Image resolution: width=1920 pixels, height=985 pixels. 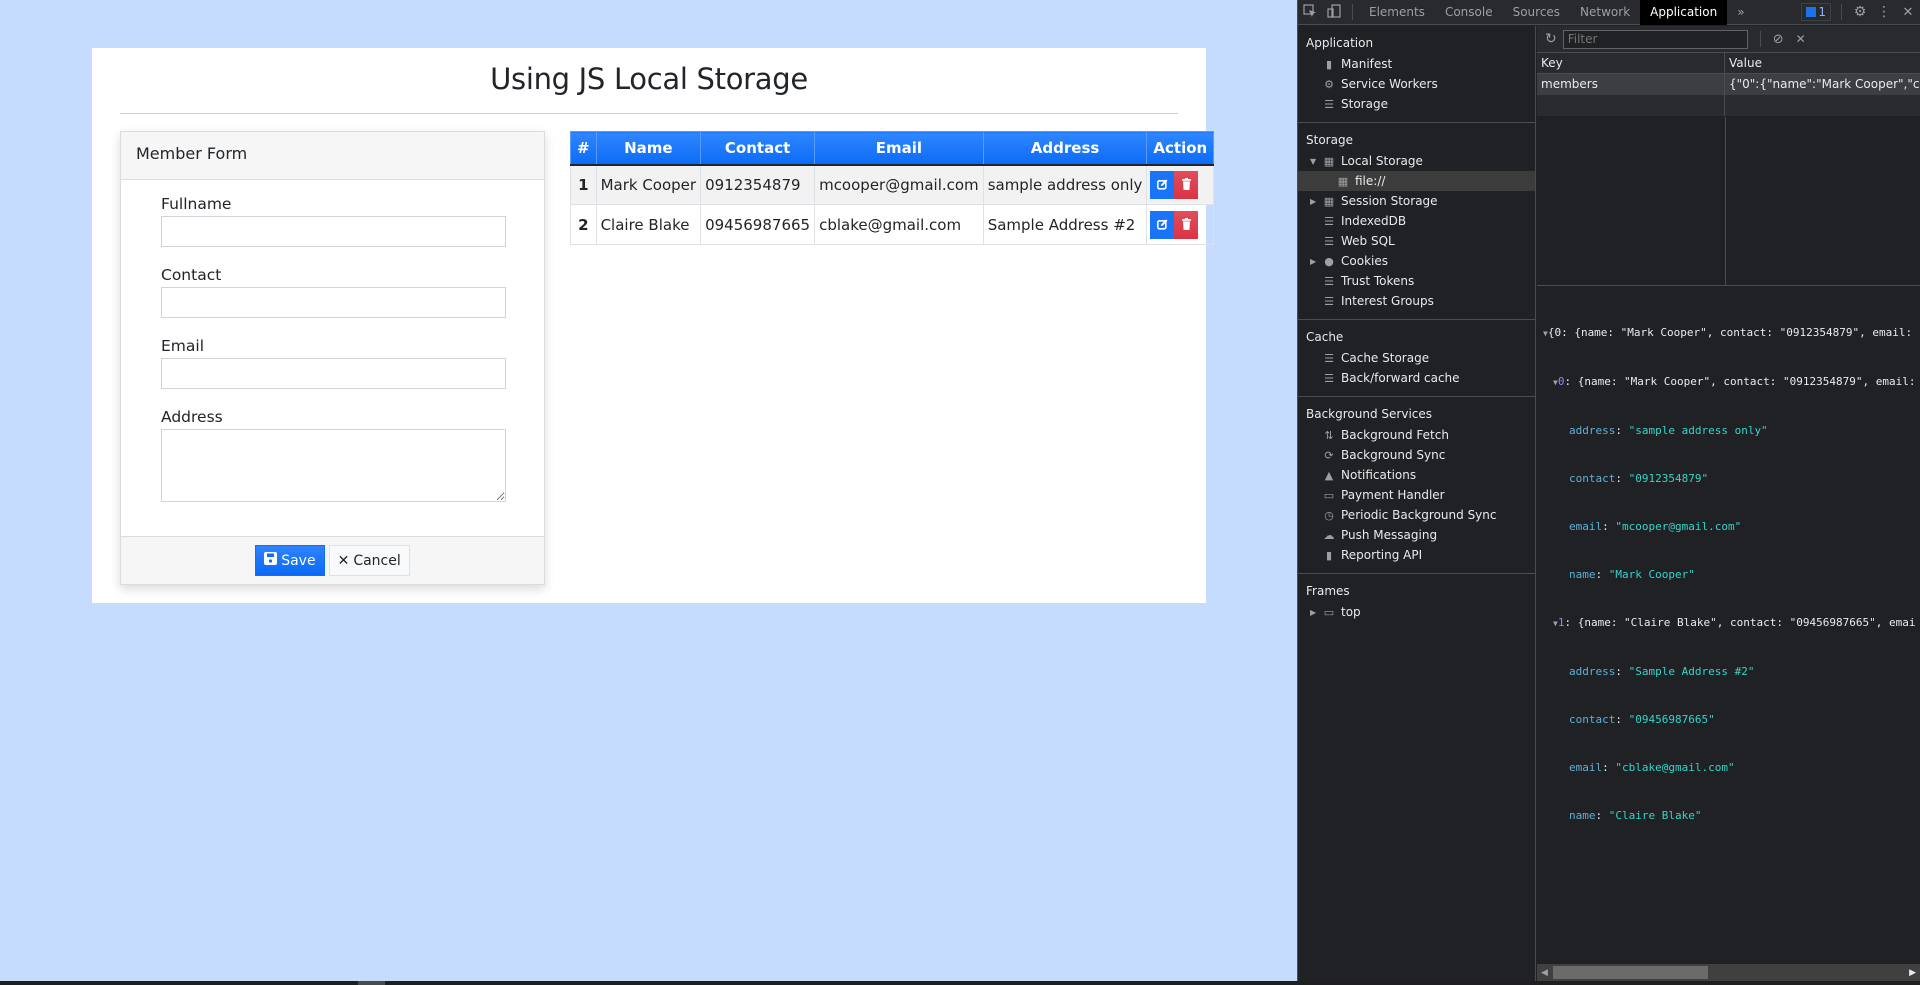 I want to click on clock-icon: ◷, so click(x=1329, y=515).